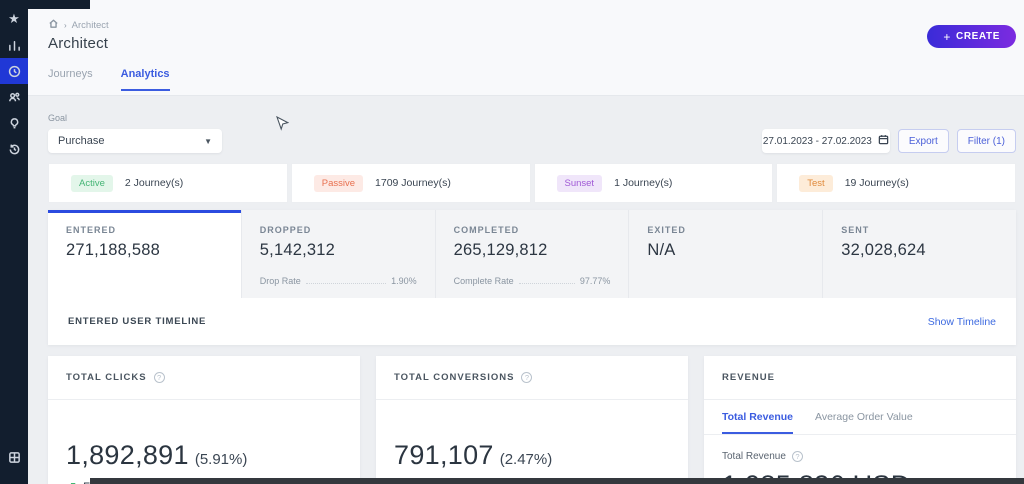 The width and height of the screenshot is (1024, 484). Describe the element at coordinates (280, 281) in the screenshot. I see `rate-label: Drop Rate` at that location.